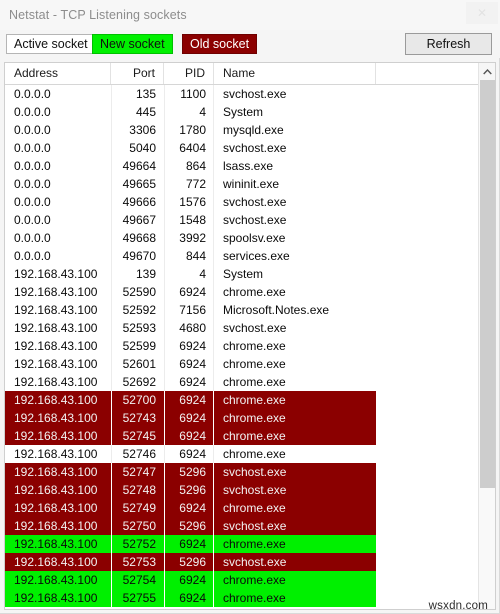 The height and width of the screenshot is (614, 500). I want to click on cell-pid: 4680, so click(192, 328).